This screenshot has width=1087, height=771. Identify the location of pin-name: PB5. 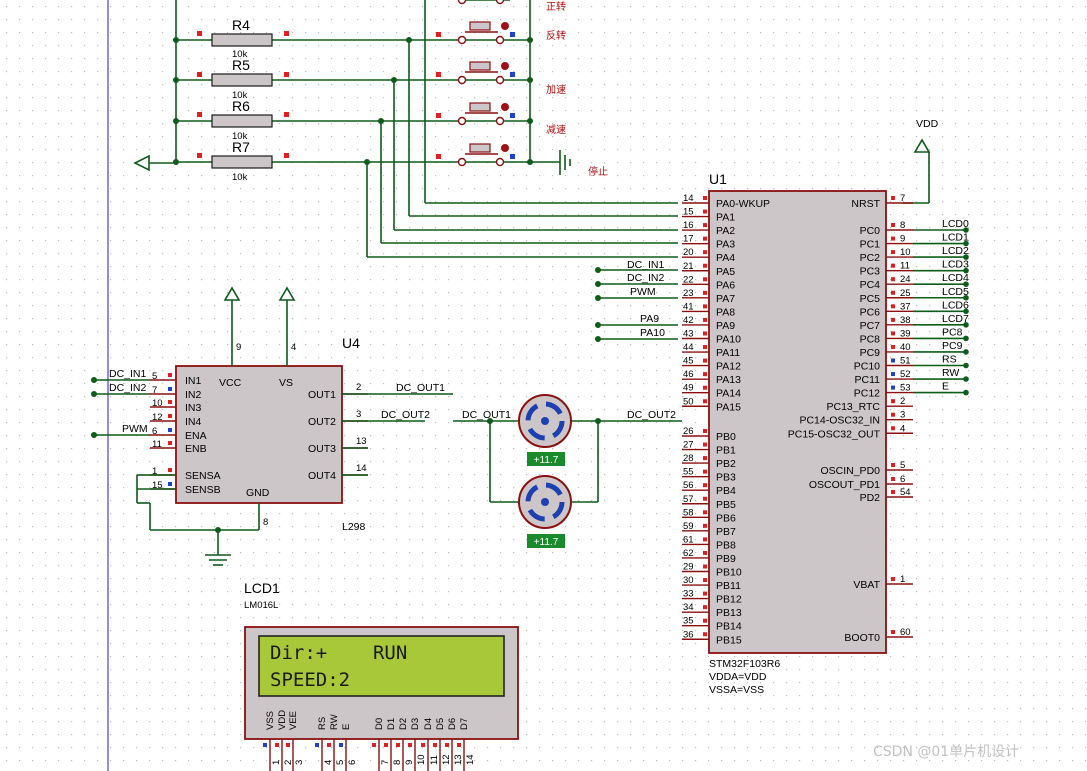
(726, 505).